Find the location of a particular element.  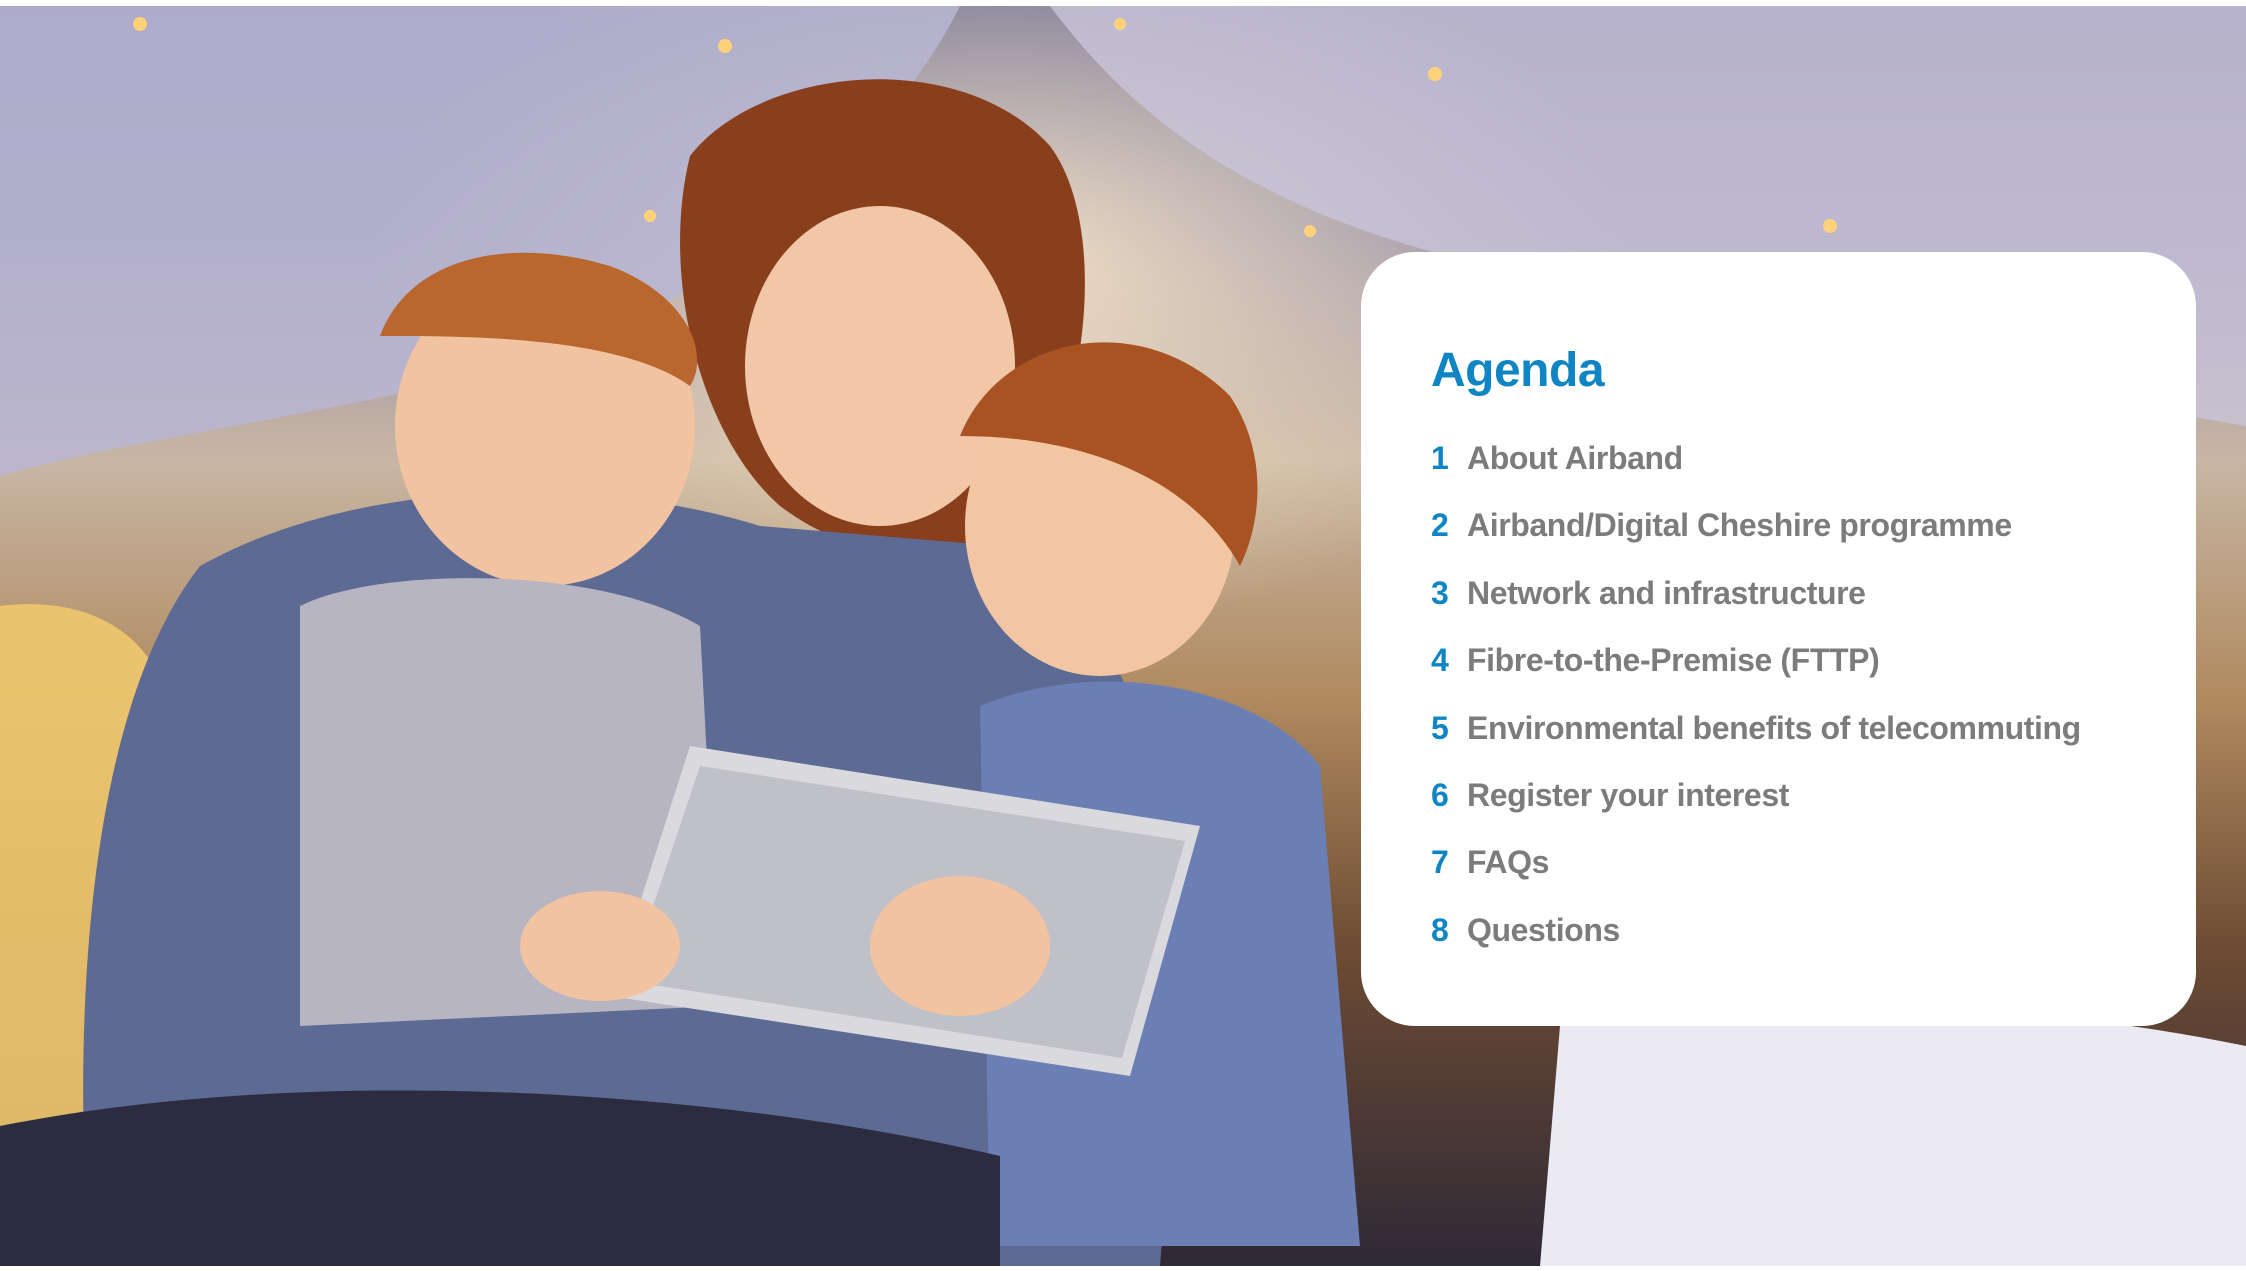

agenda-item-number: 2 is located at coordinates (1440, 525).